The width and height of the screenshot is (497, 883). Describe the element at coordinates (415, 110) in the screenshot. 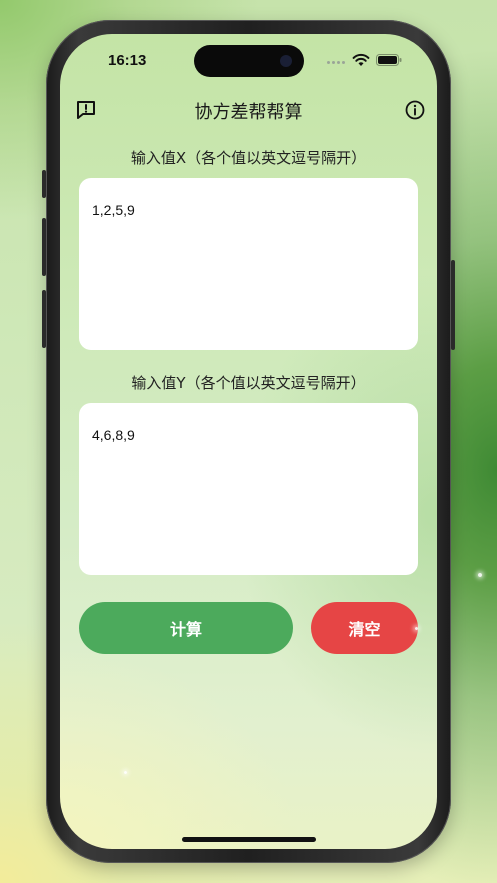

I see `info-icon` at that location.